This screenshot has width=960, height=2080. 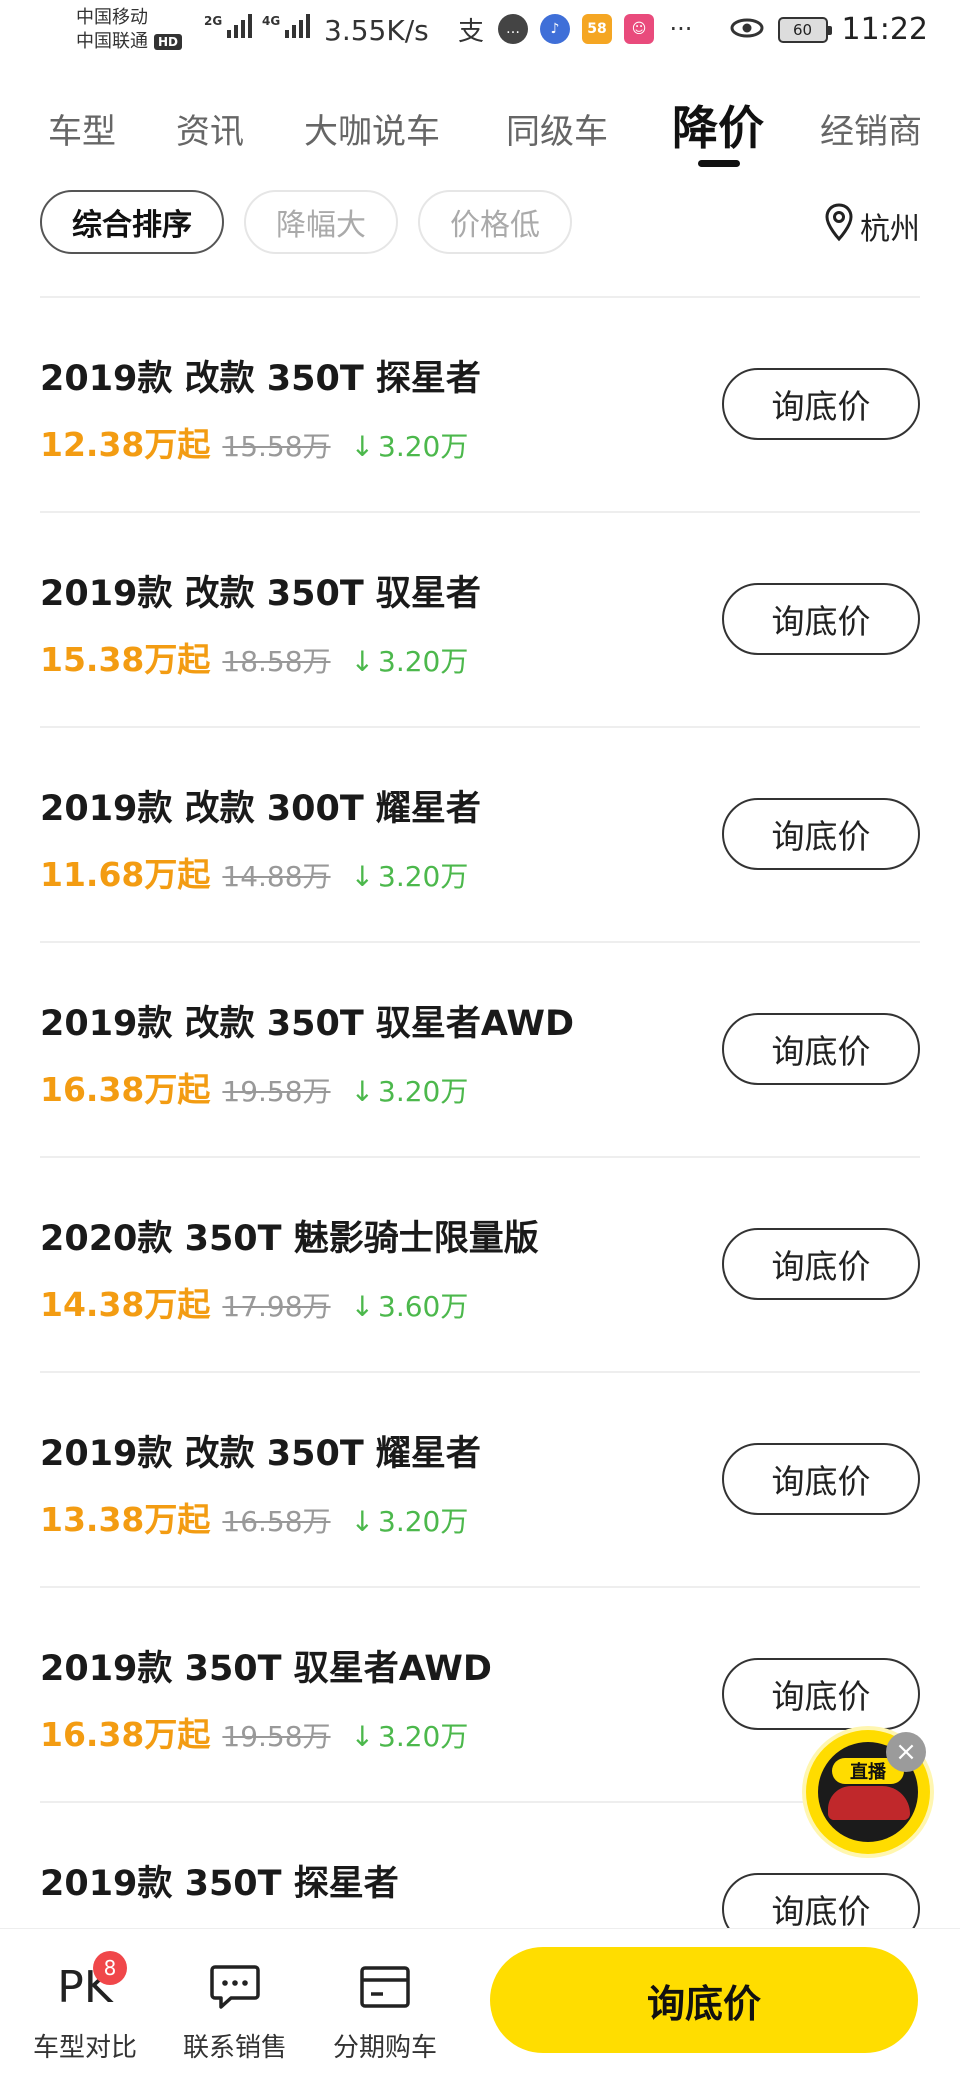 What do you see at coordinates (829, 29) in the screenshot?
I see `status-right: 60 11:22` at bounding box center [829, 29].